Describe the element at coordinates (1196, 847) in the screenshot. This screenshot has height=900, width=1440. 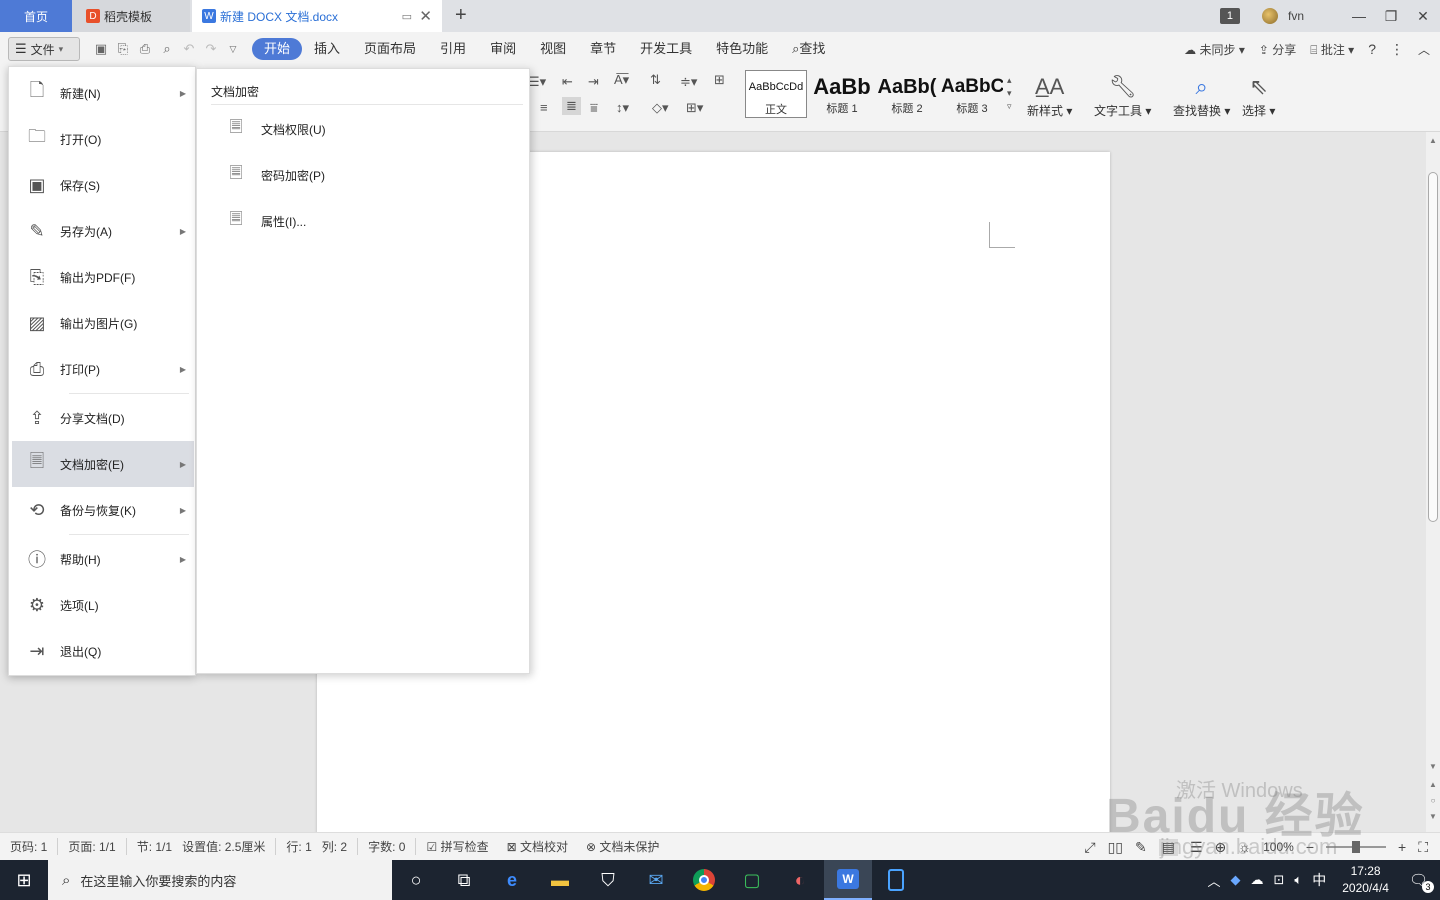
I see `outline-view-icon: ☰` at that location.